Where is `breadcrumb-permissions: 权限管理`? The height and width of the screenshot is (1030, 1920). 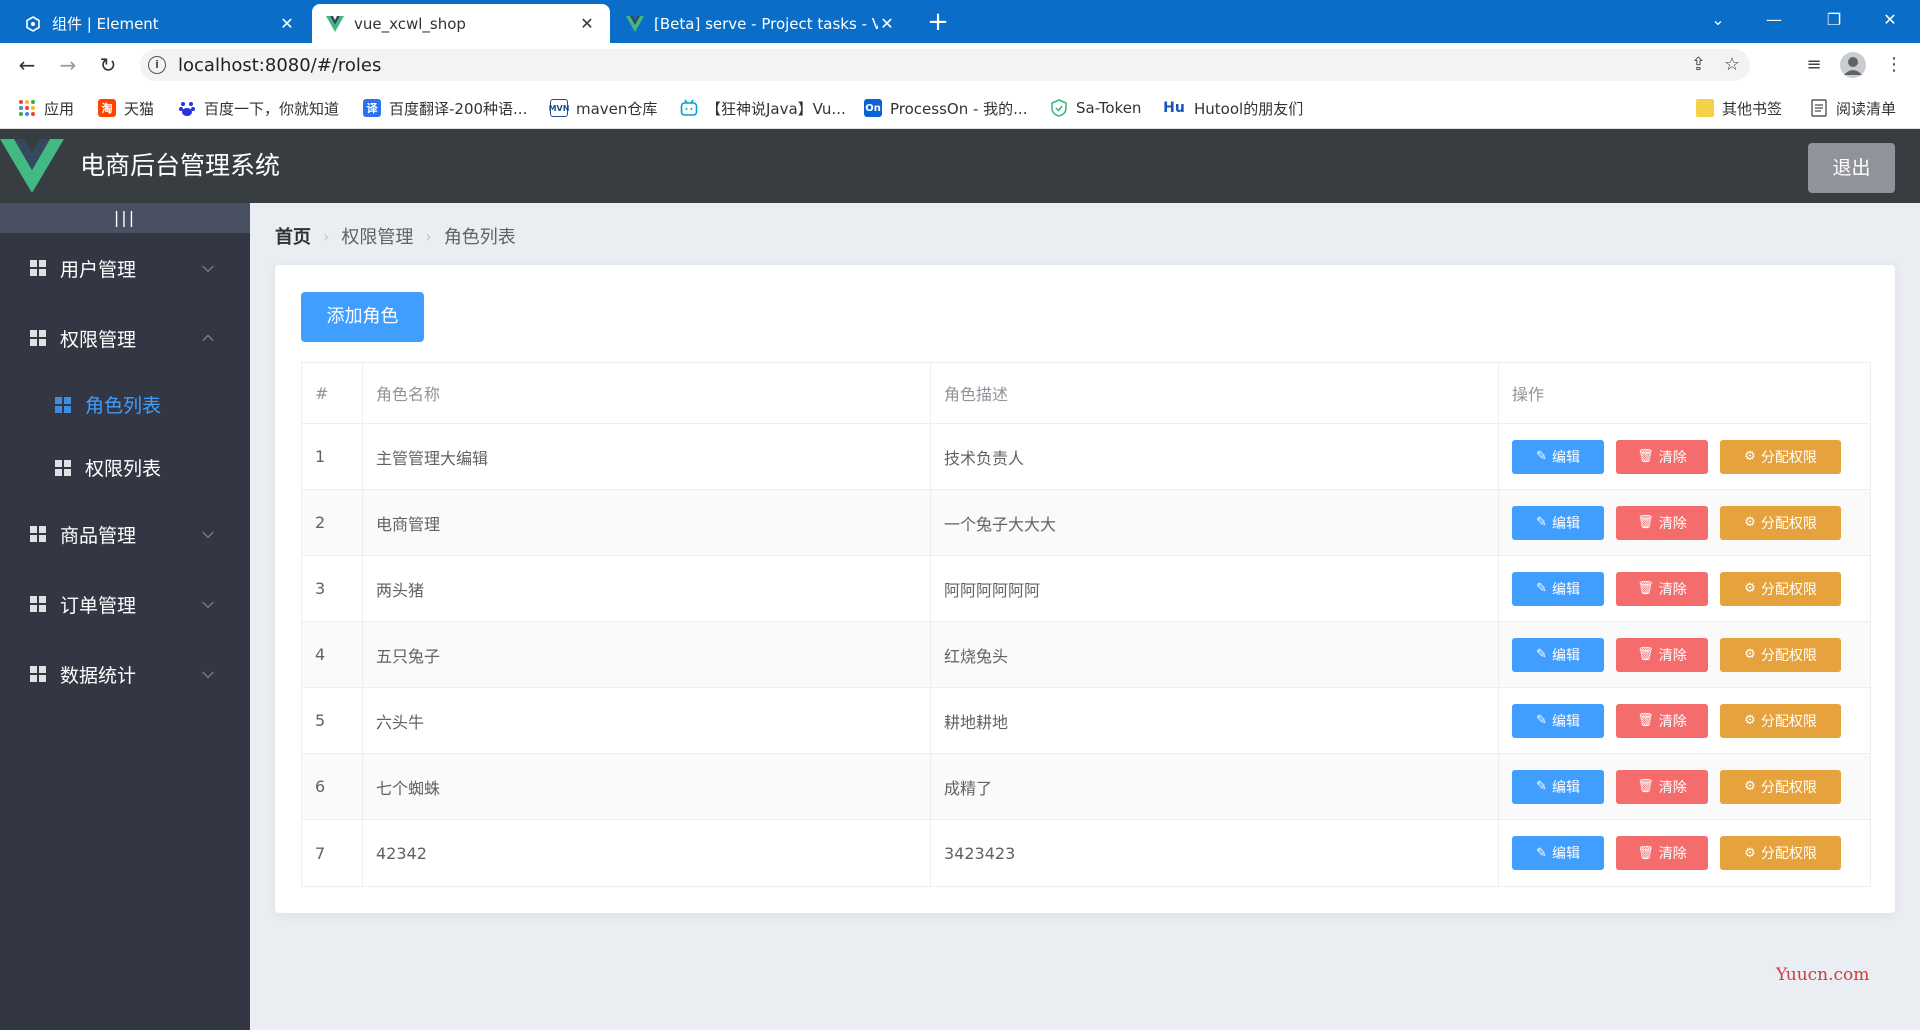 breadcrumb-permissions: 权限管理 is located at coordinates (377, 237).